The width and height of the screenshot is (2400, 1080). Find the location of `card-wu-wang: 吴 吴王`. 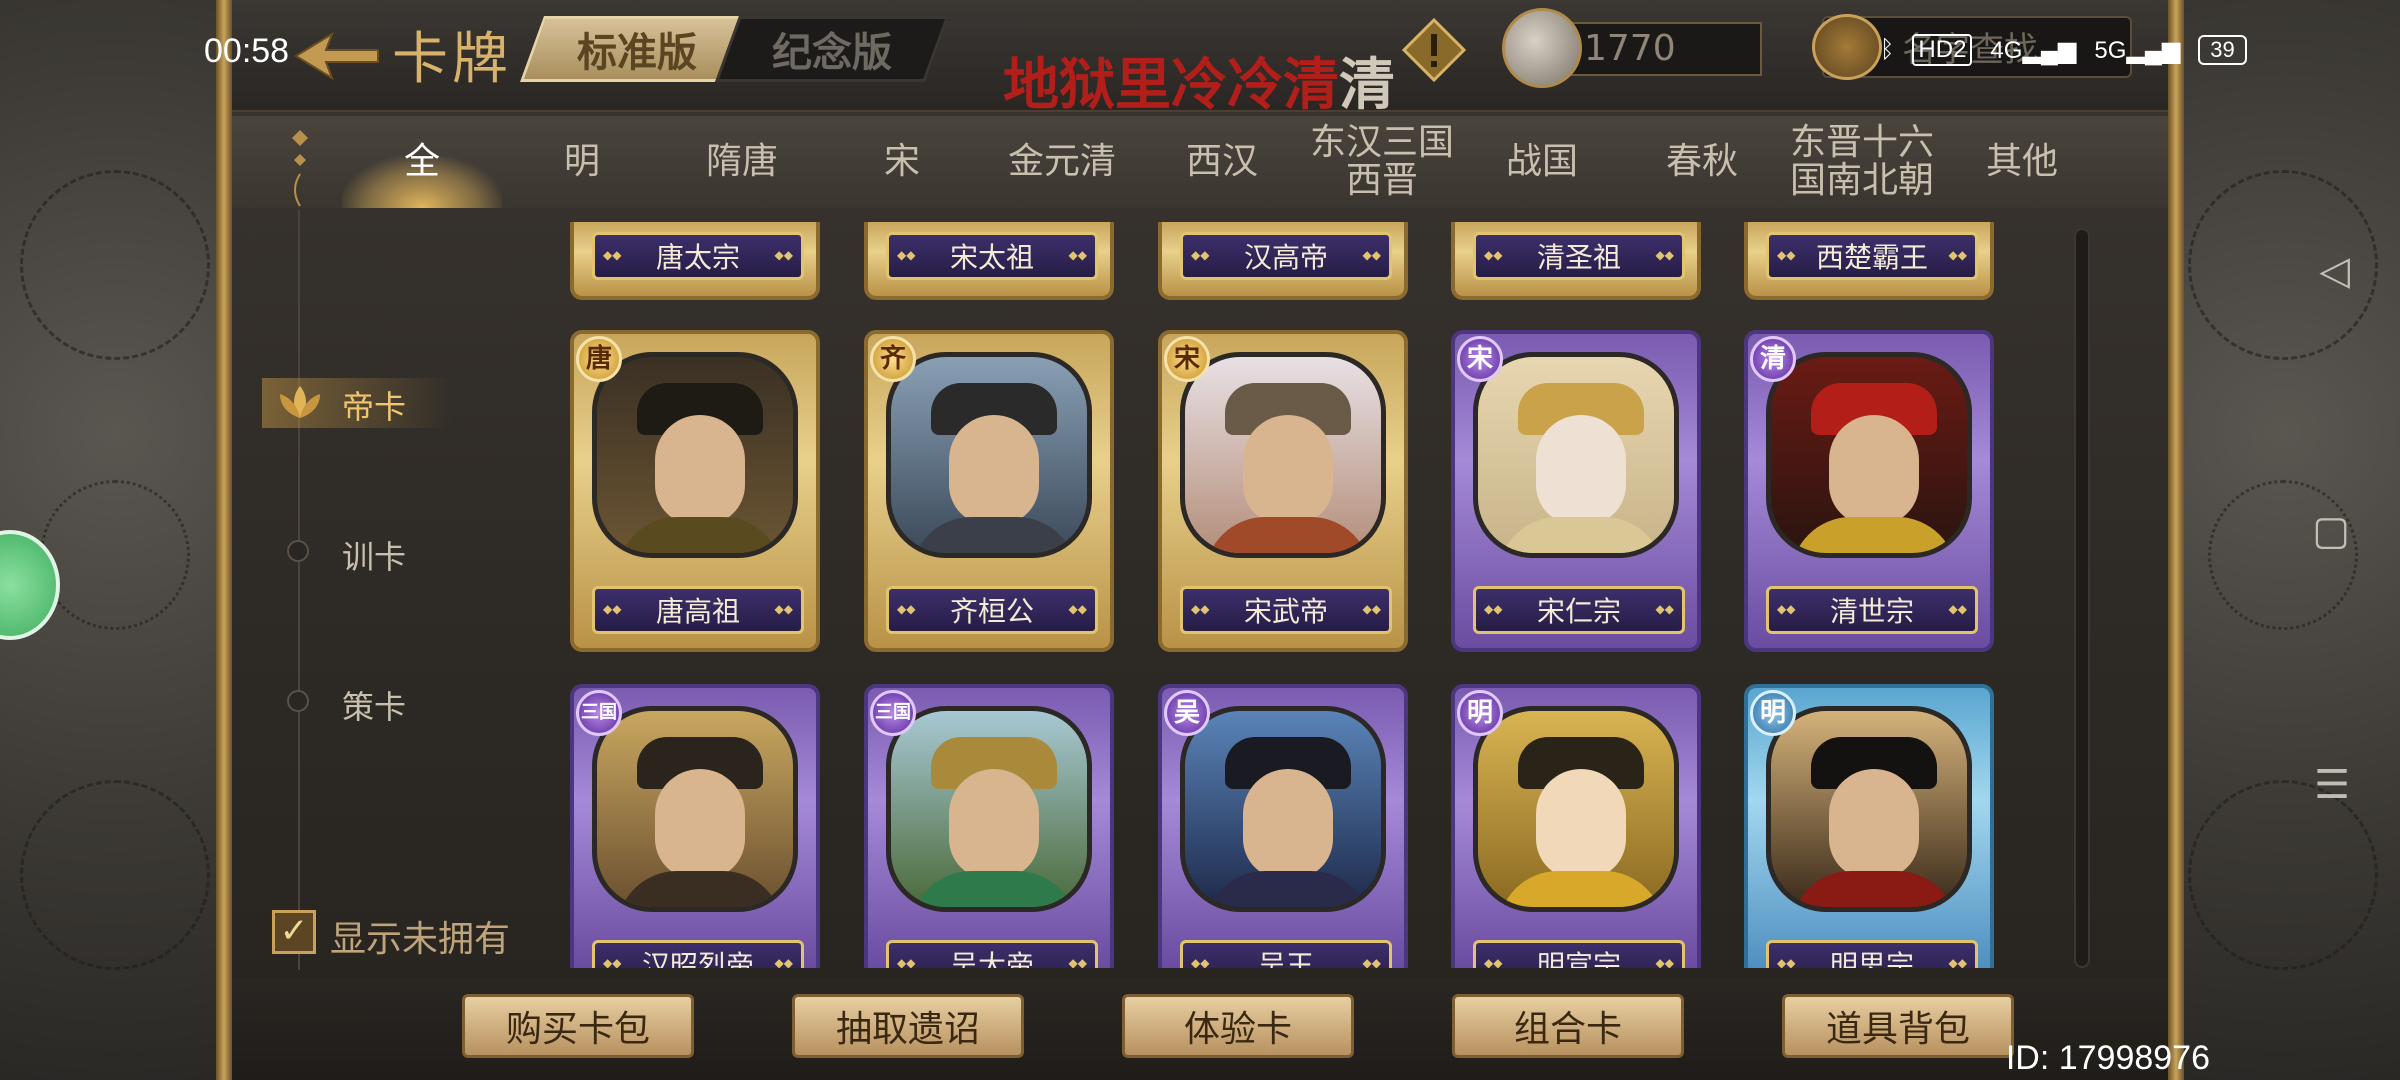

card-wu-wang: 吴 吴王 is located at coordinates (1283, 826).